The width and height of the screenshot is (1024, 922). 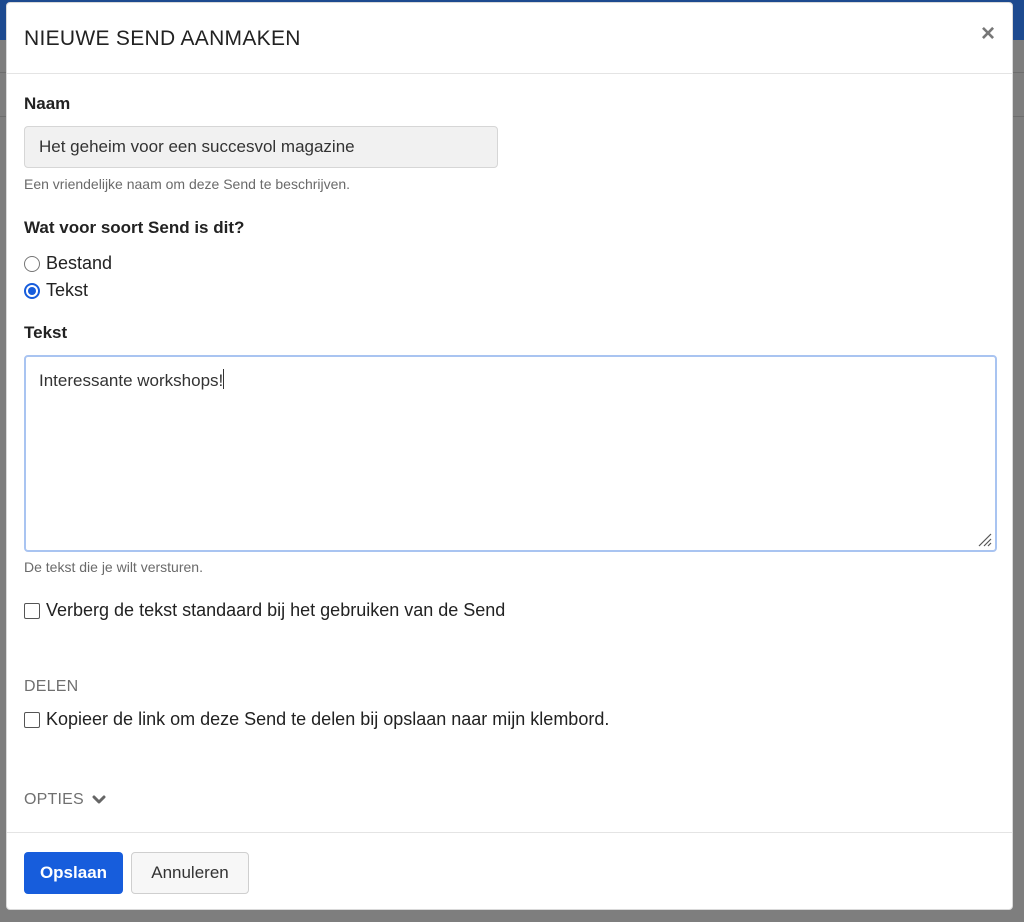 I want to click on chevron-down-icon, so click(x=99, y=799).